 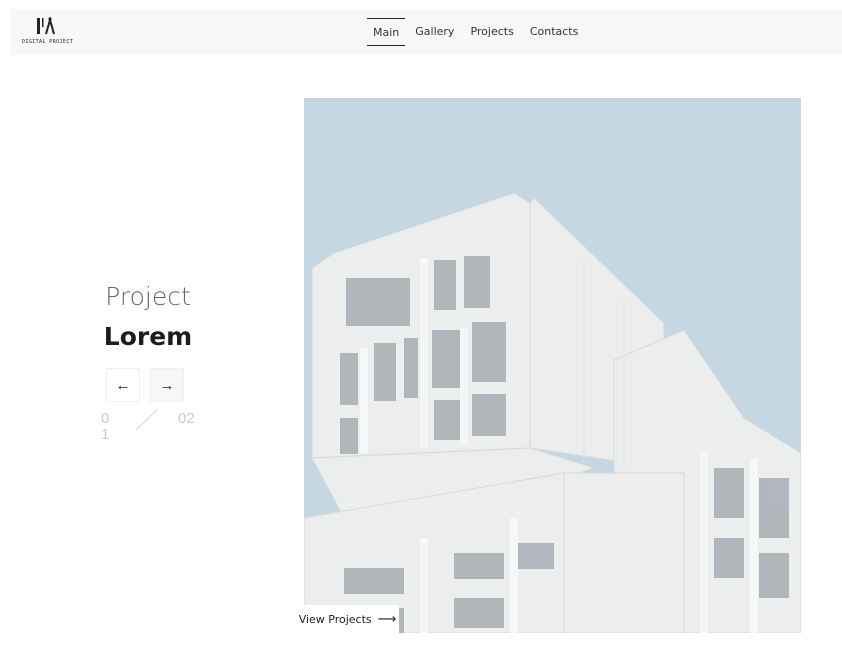 I want to click on slide-counter-current: 01, so click(x=105, y=426).